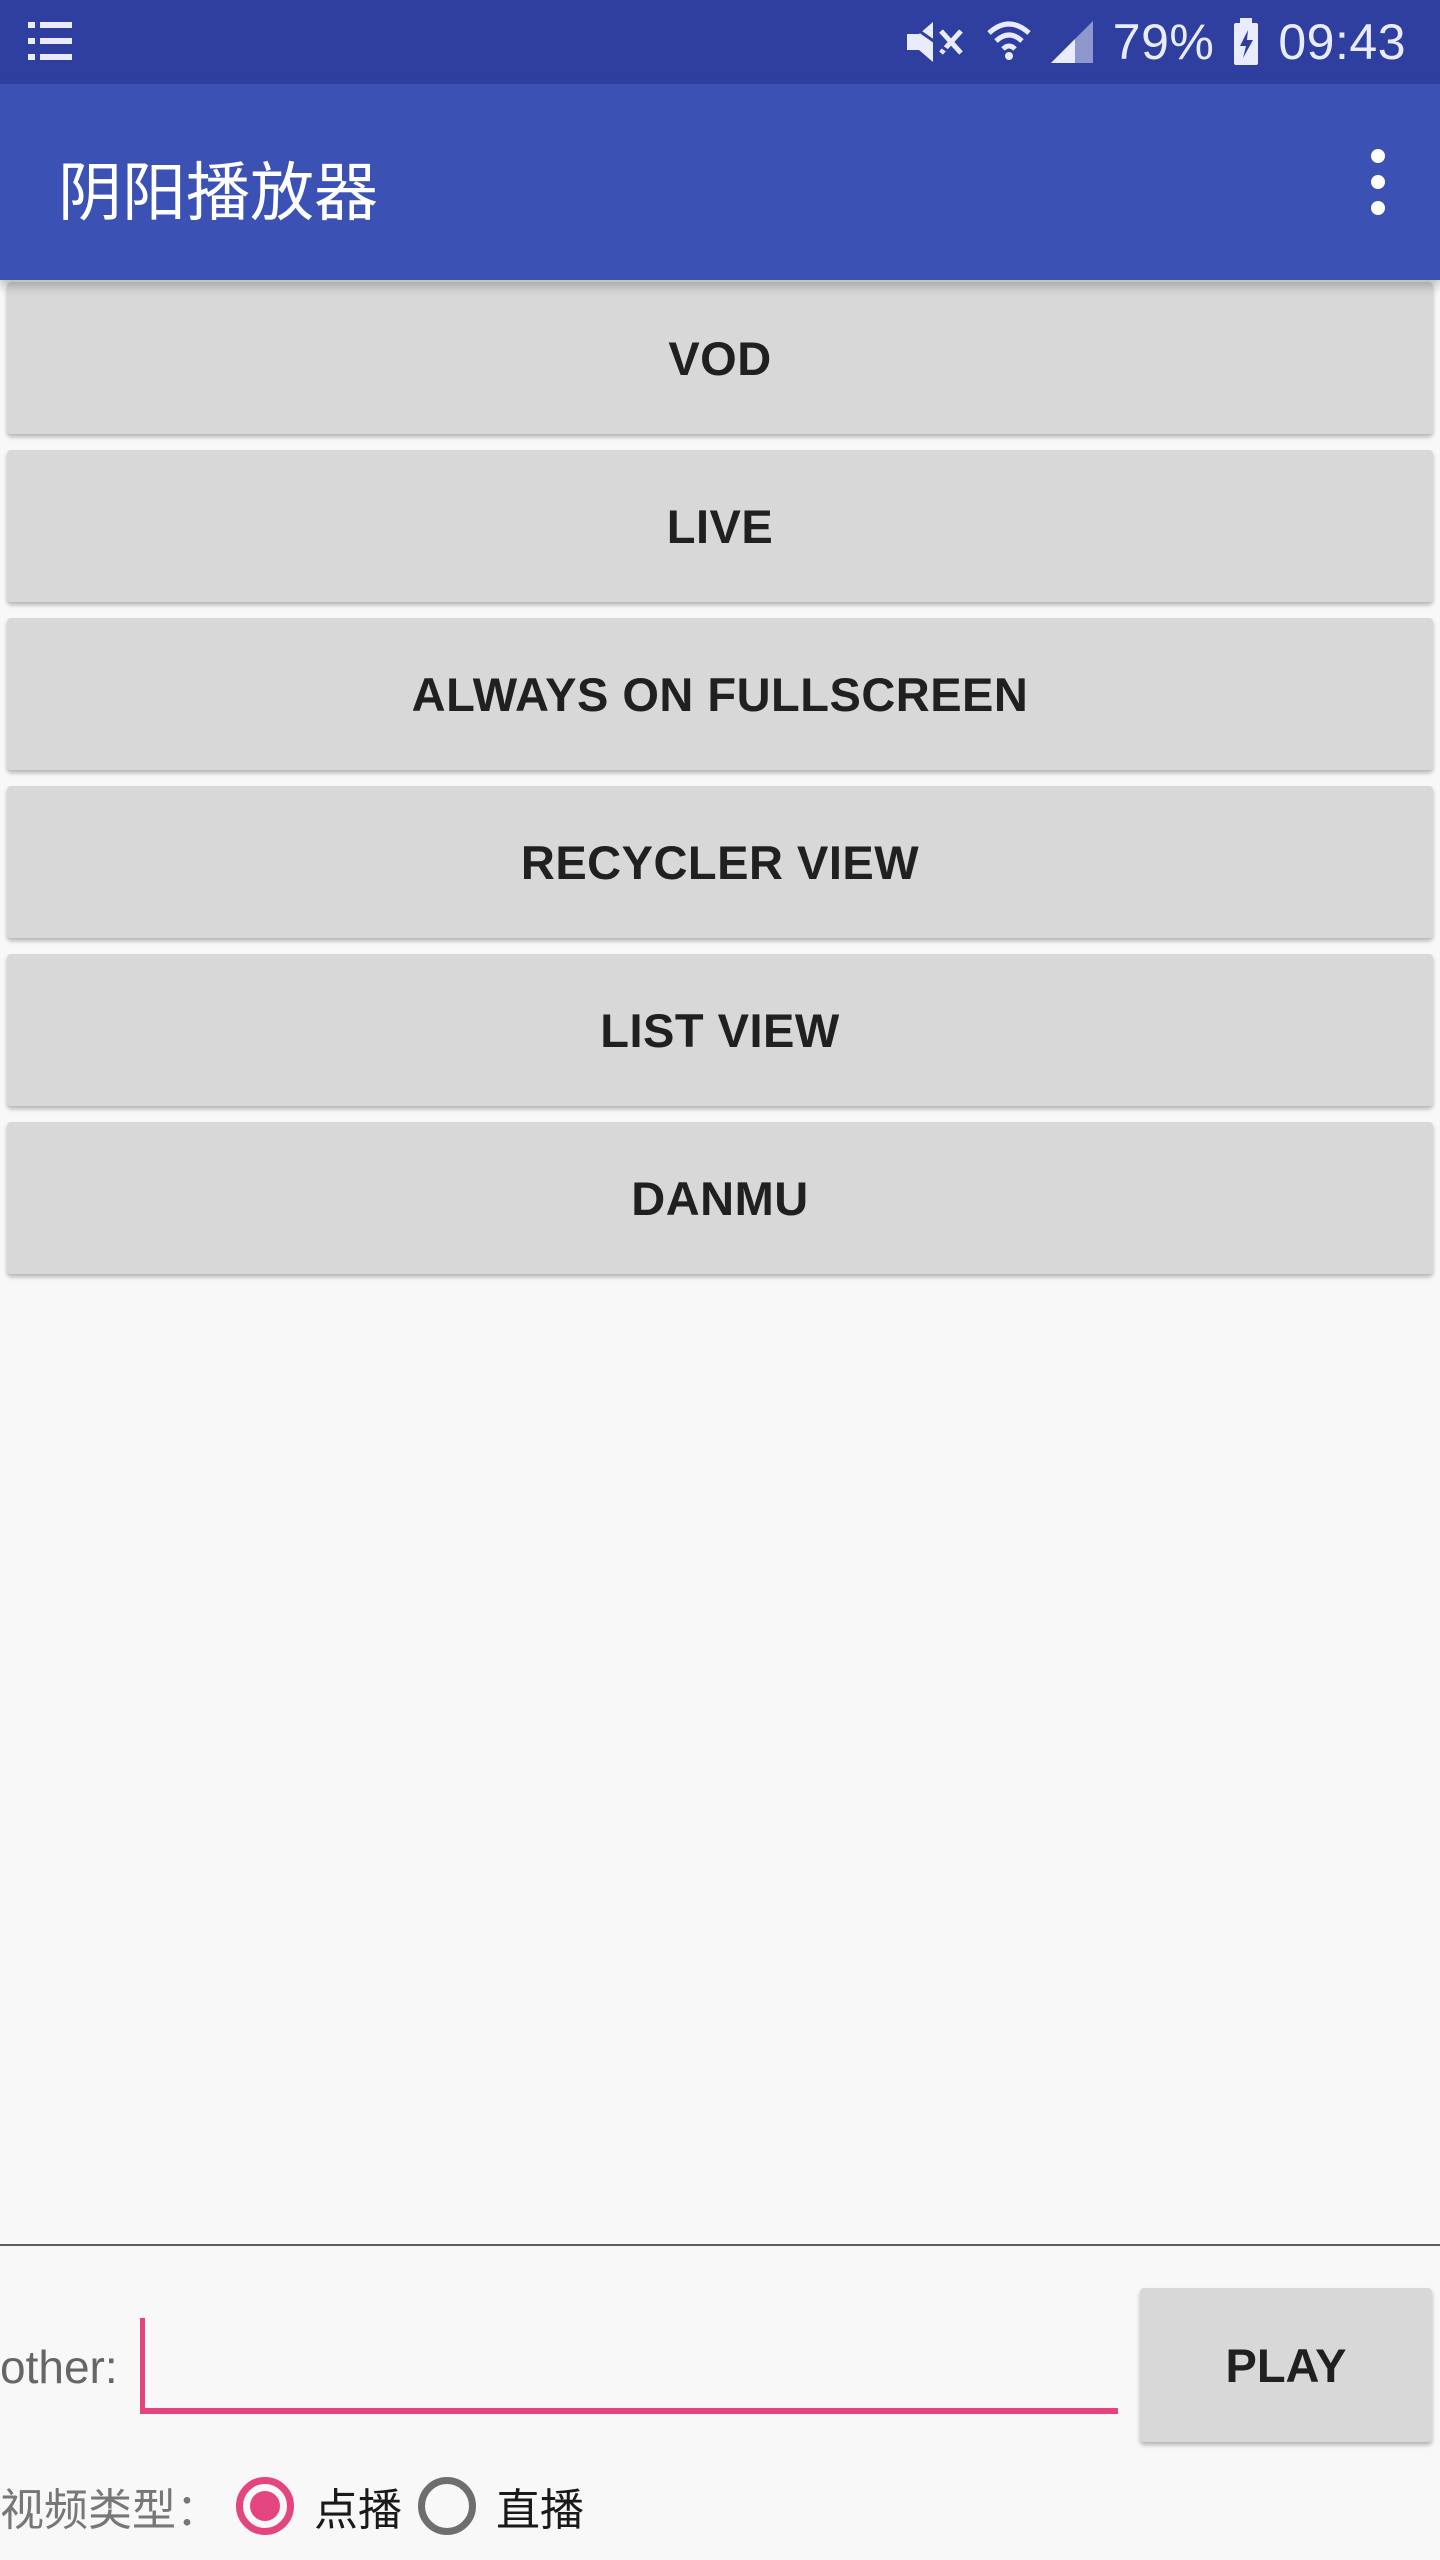 This screenshot has width=1440, height=2560. I want to click on recycler-view-button: RECYCLER VIEW, so click(720, 862).